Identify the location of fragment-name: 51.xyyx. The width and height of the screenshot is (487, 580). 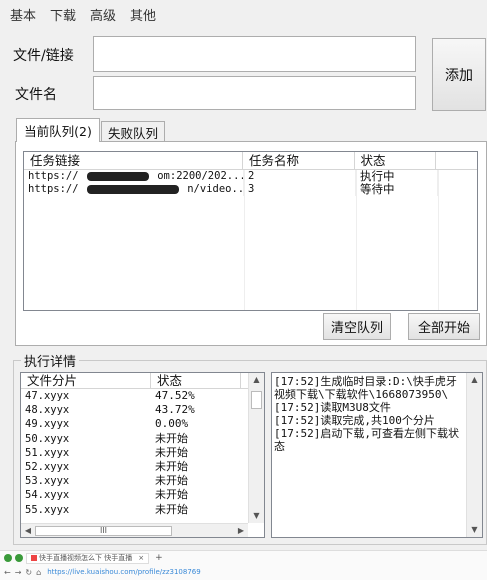
(47, 452).